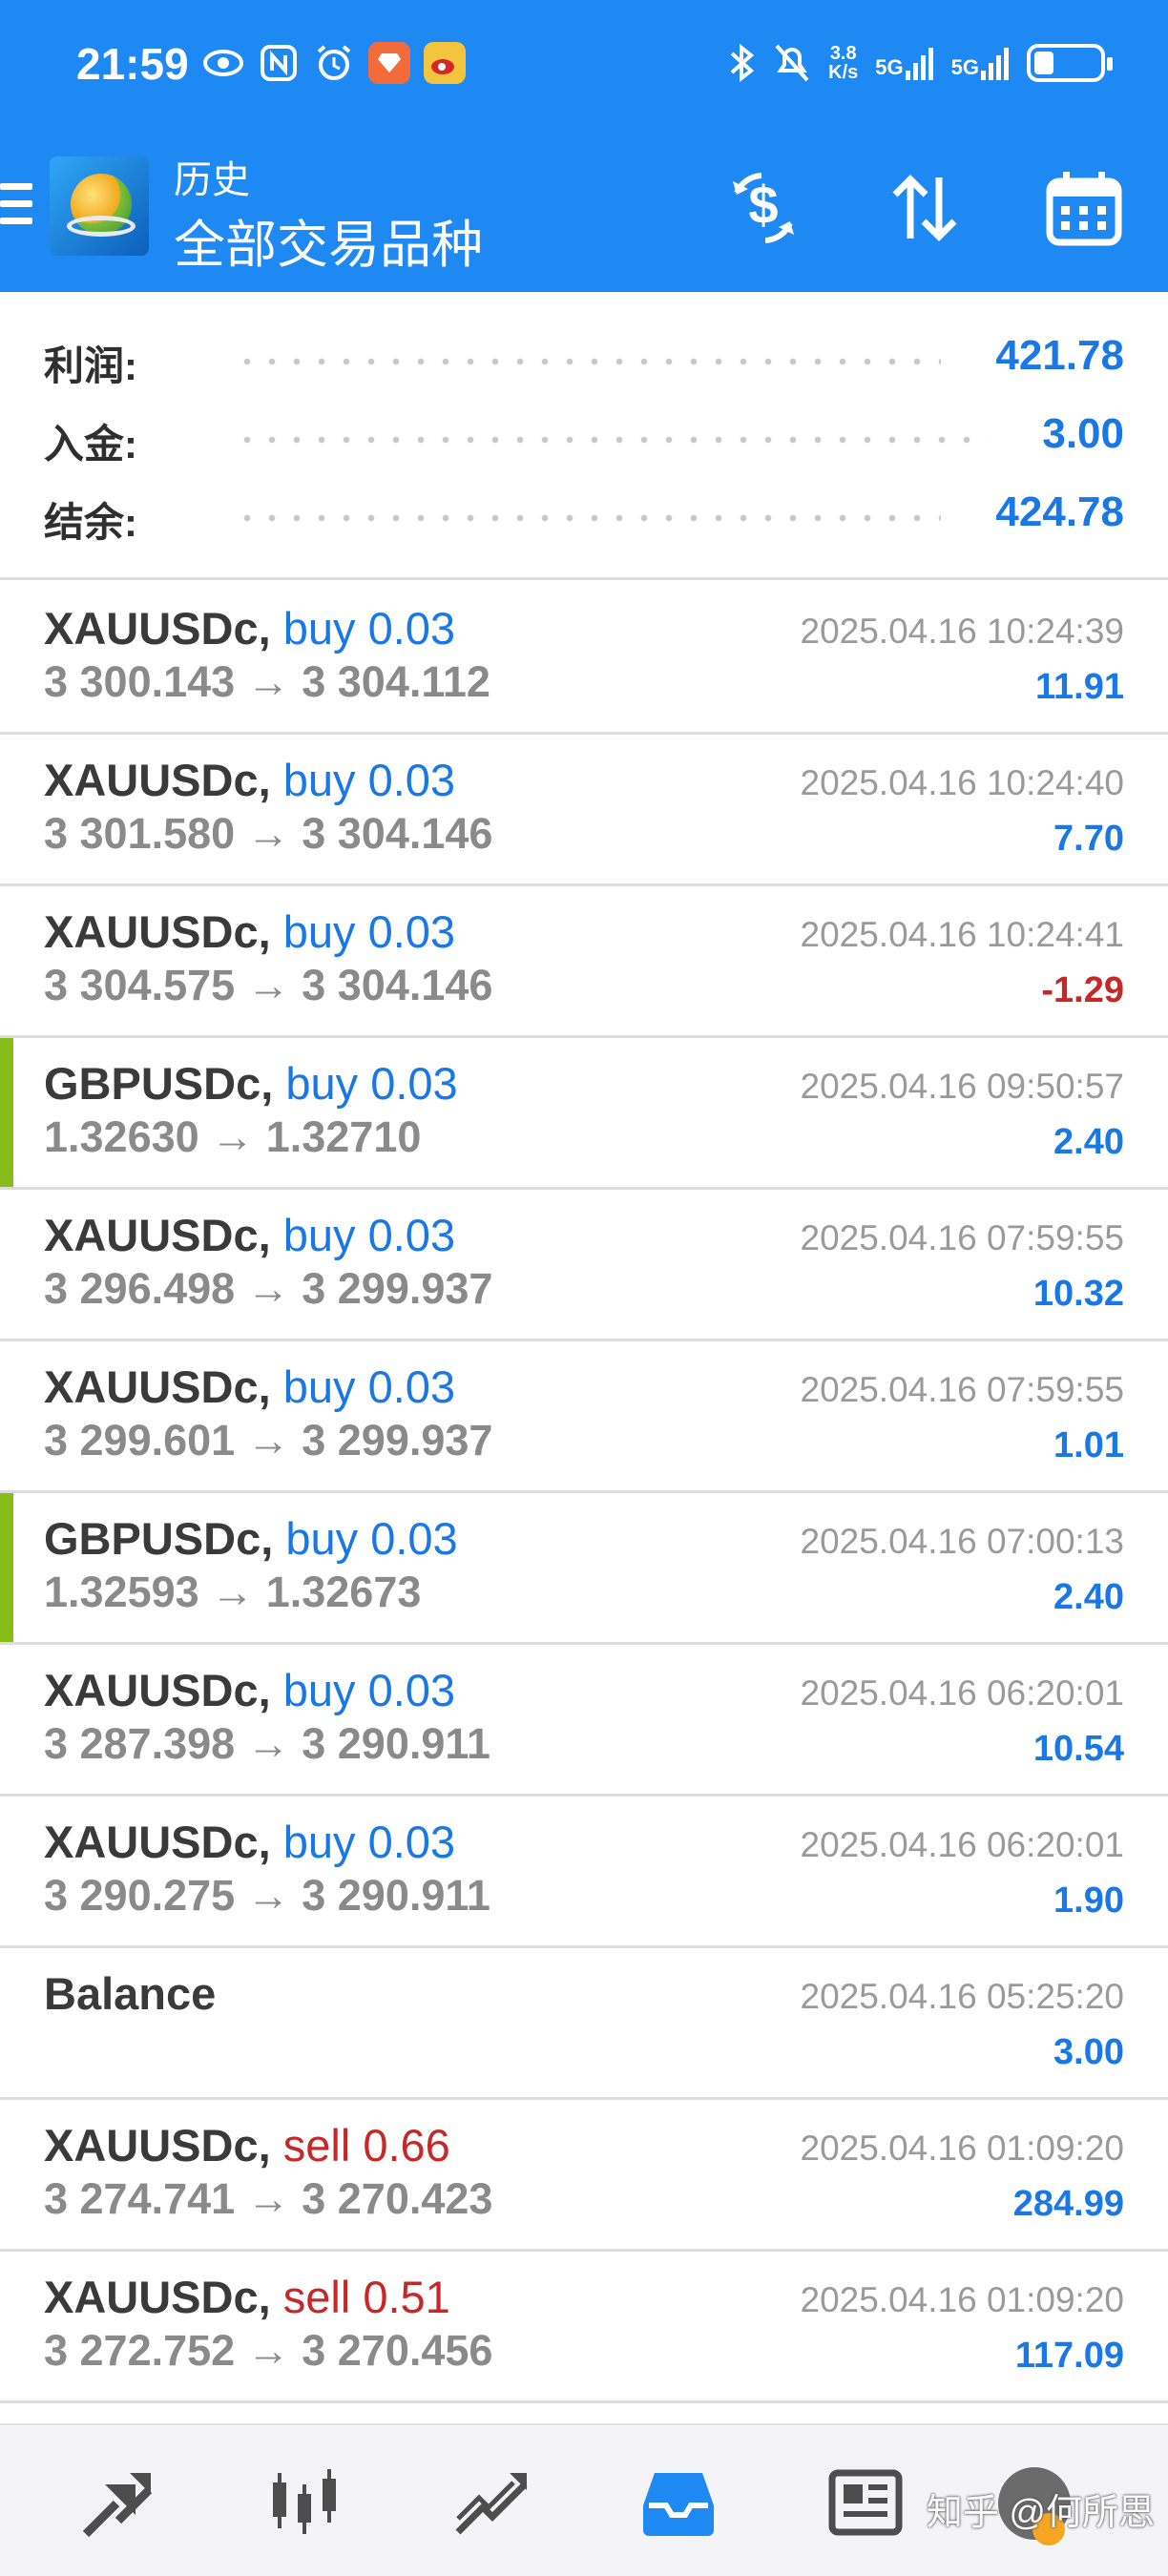 This screenshot has width=1168, height=2576. I want to click on deal-prices: 3 287.398 → 3 290.911, so click(267, 1744).